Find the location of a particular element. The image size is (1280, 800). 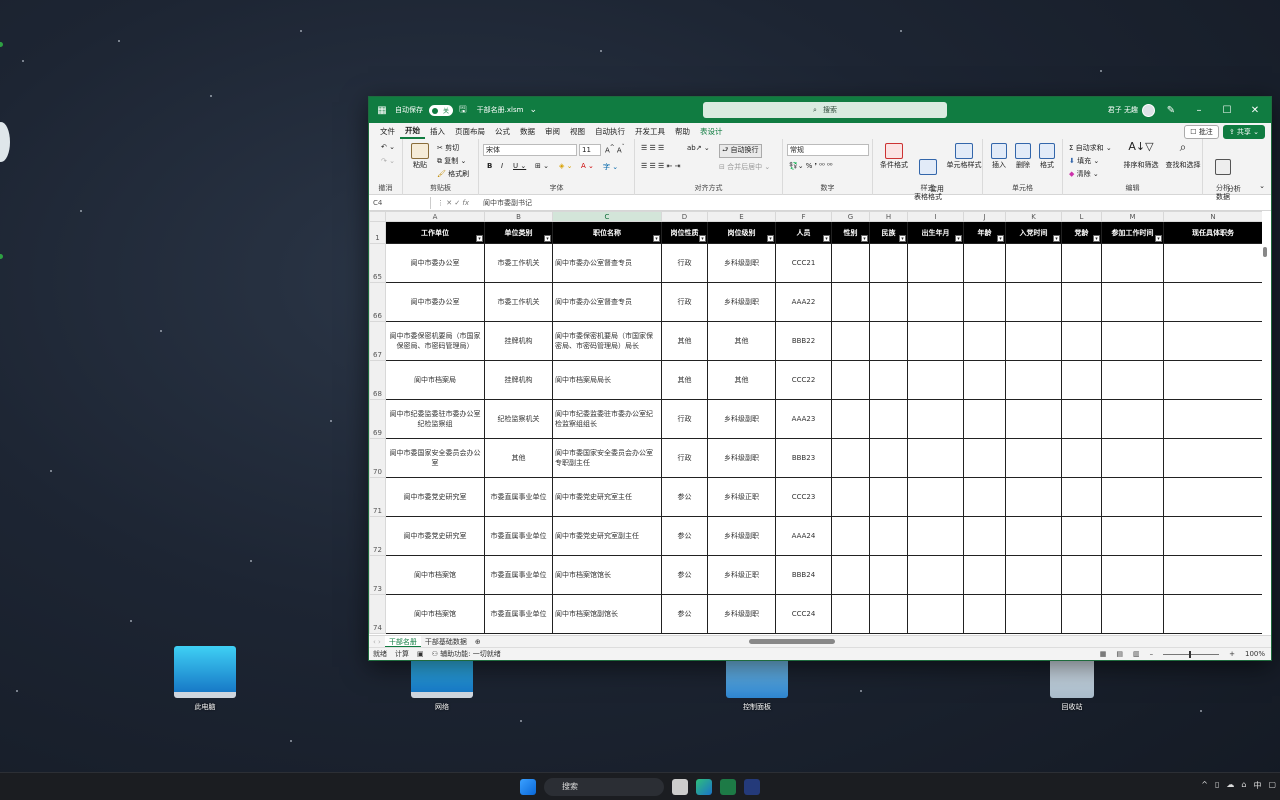

table-header-cell: 职位名称 ▾ is located at coordinates (607, 232).